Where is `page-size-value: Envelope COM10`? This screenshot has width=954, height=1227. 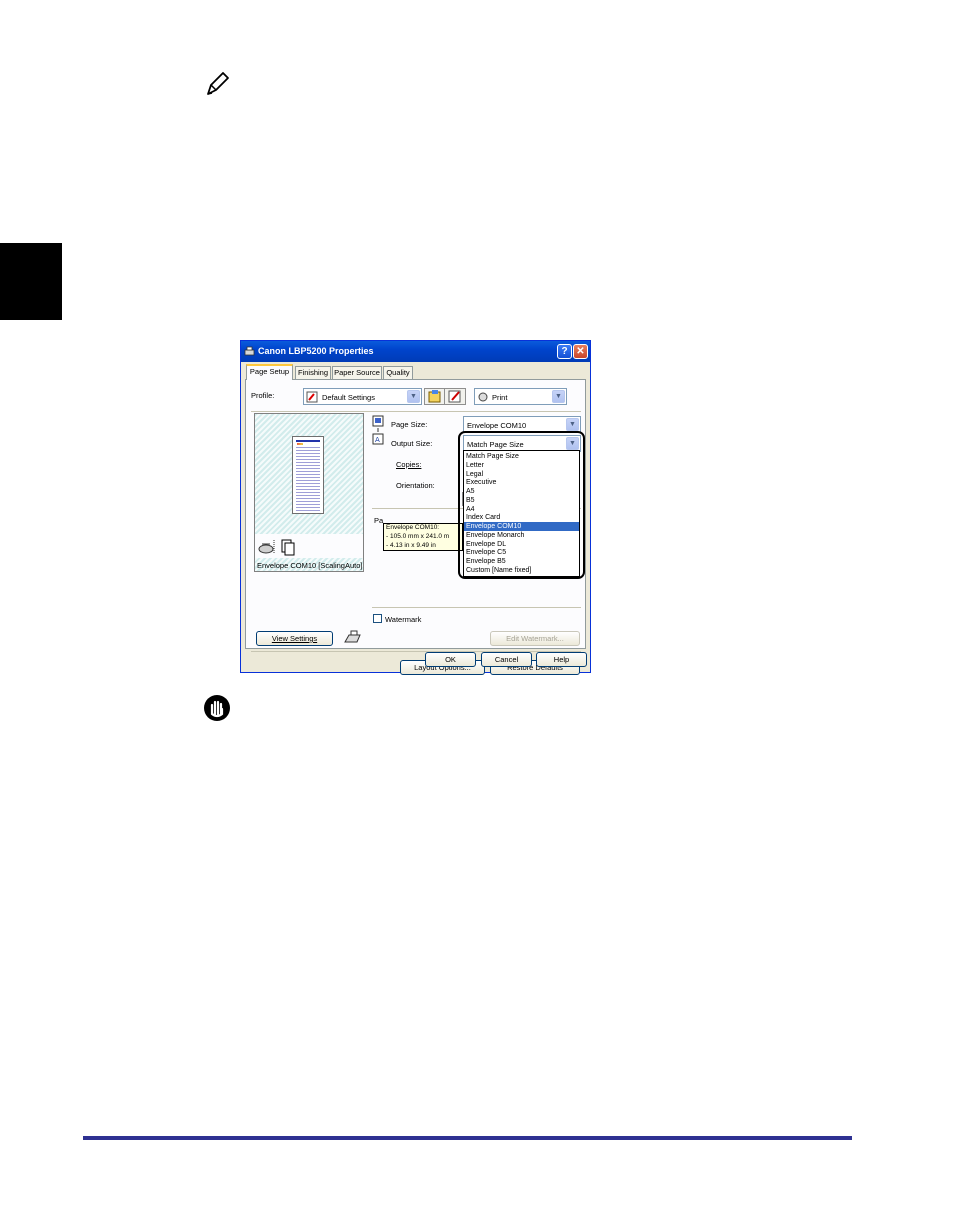
page-size-value: Envelope COM10 is located at coordinates (497, 425).